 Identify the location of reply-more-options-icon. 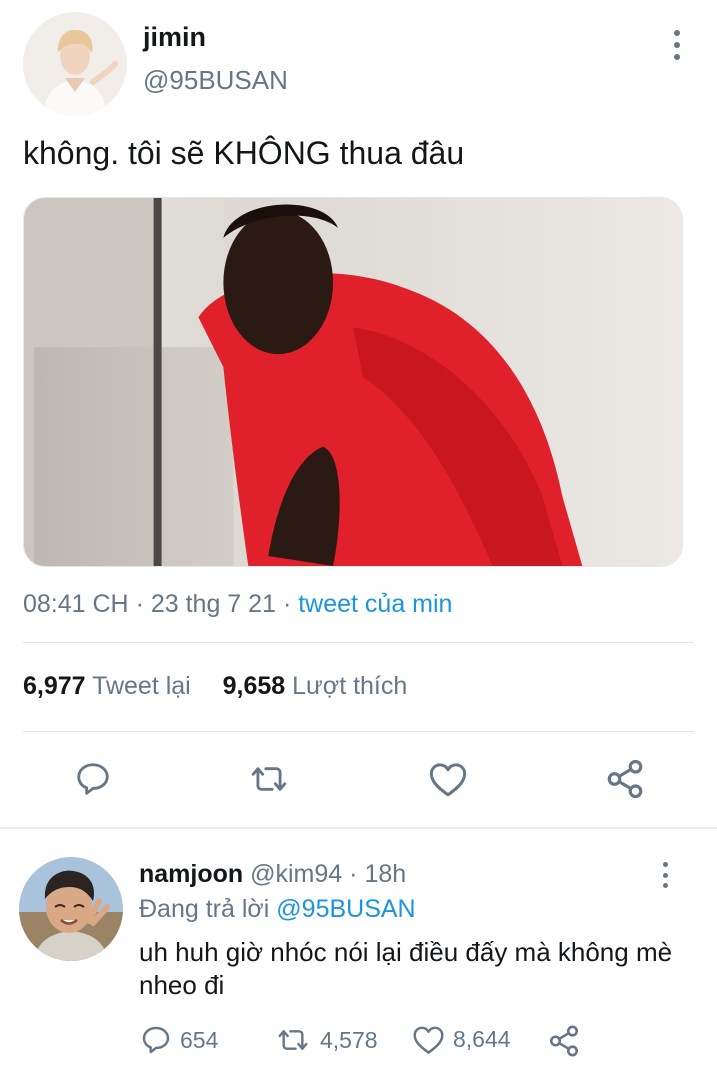
(665, 875).